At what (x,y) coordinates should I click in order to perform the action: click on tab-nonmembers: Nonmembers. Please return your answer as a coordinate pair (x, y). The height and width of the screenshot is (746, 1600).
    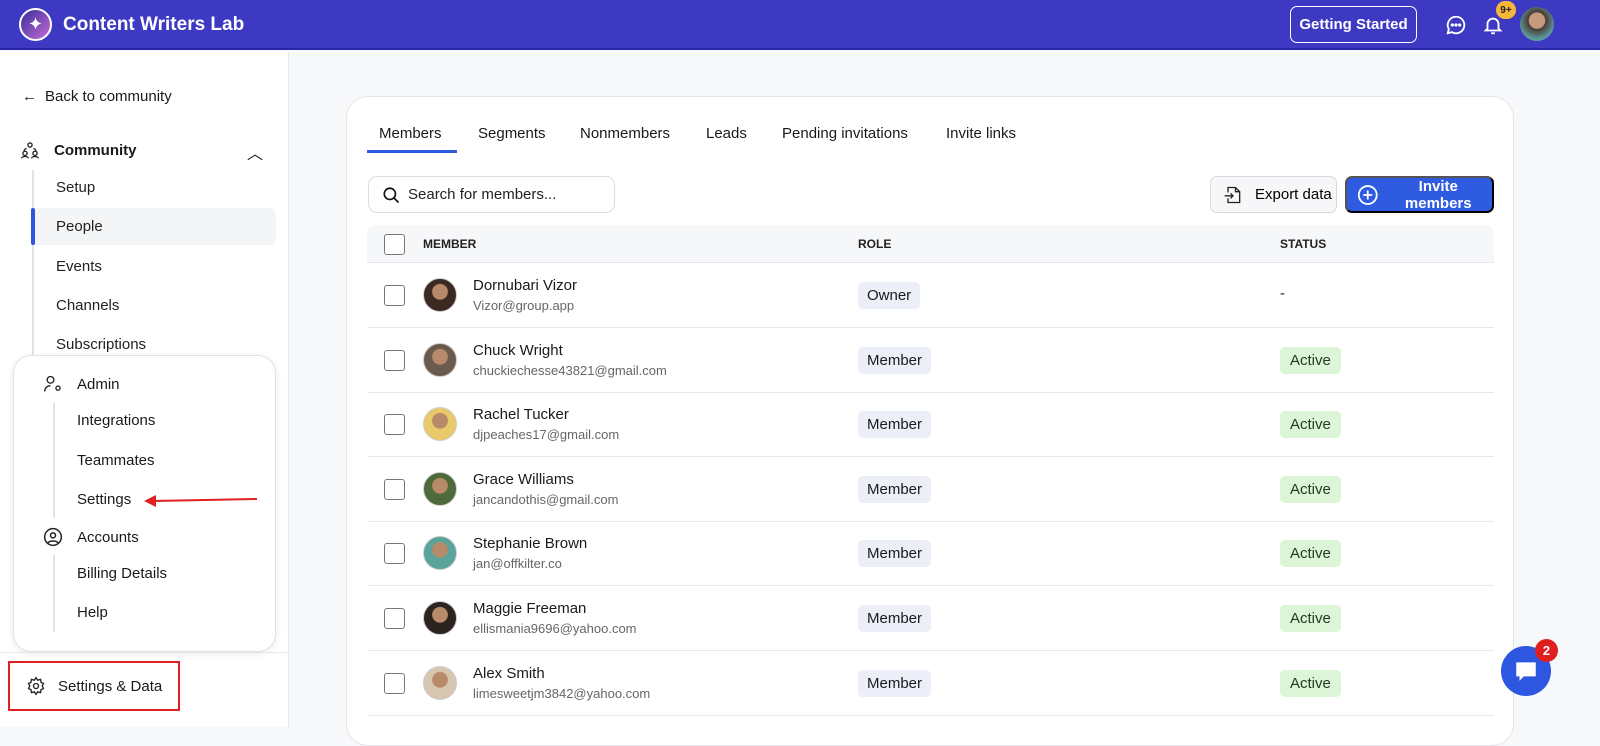
    Looking at the image, I should click on (625, 133).